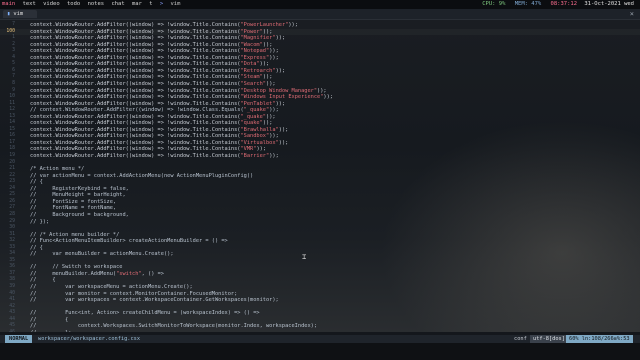 This screenshot has width=640, height=360. I want to click on line-number: 46, so click(7, 331).